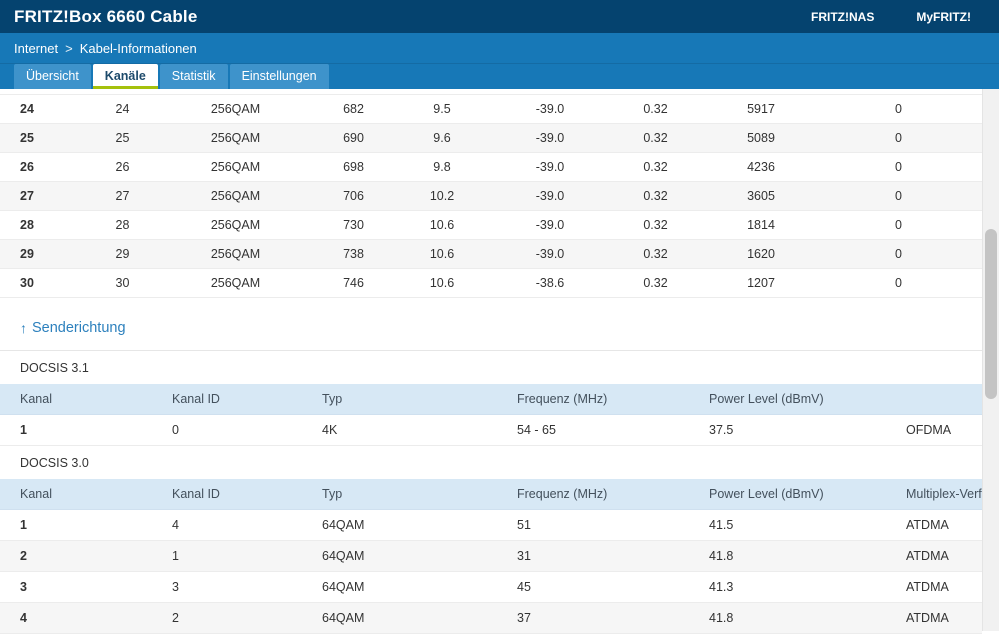 This screenshot has height=634, width=999. Describe the element at coordinates (46, 254) in the screenshot. I see `table-cell: 29` at that location.